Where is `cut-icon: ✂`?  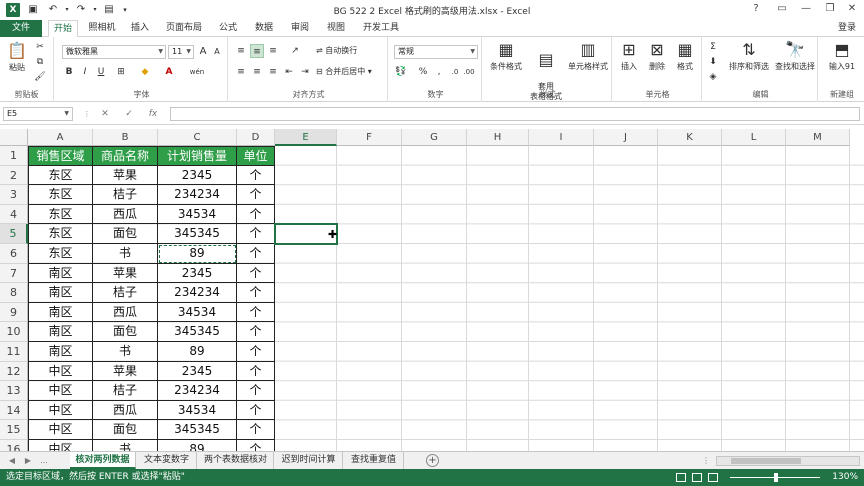
cut-icon: ✂ is located at coordinates (40, 47).